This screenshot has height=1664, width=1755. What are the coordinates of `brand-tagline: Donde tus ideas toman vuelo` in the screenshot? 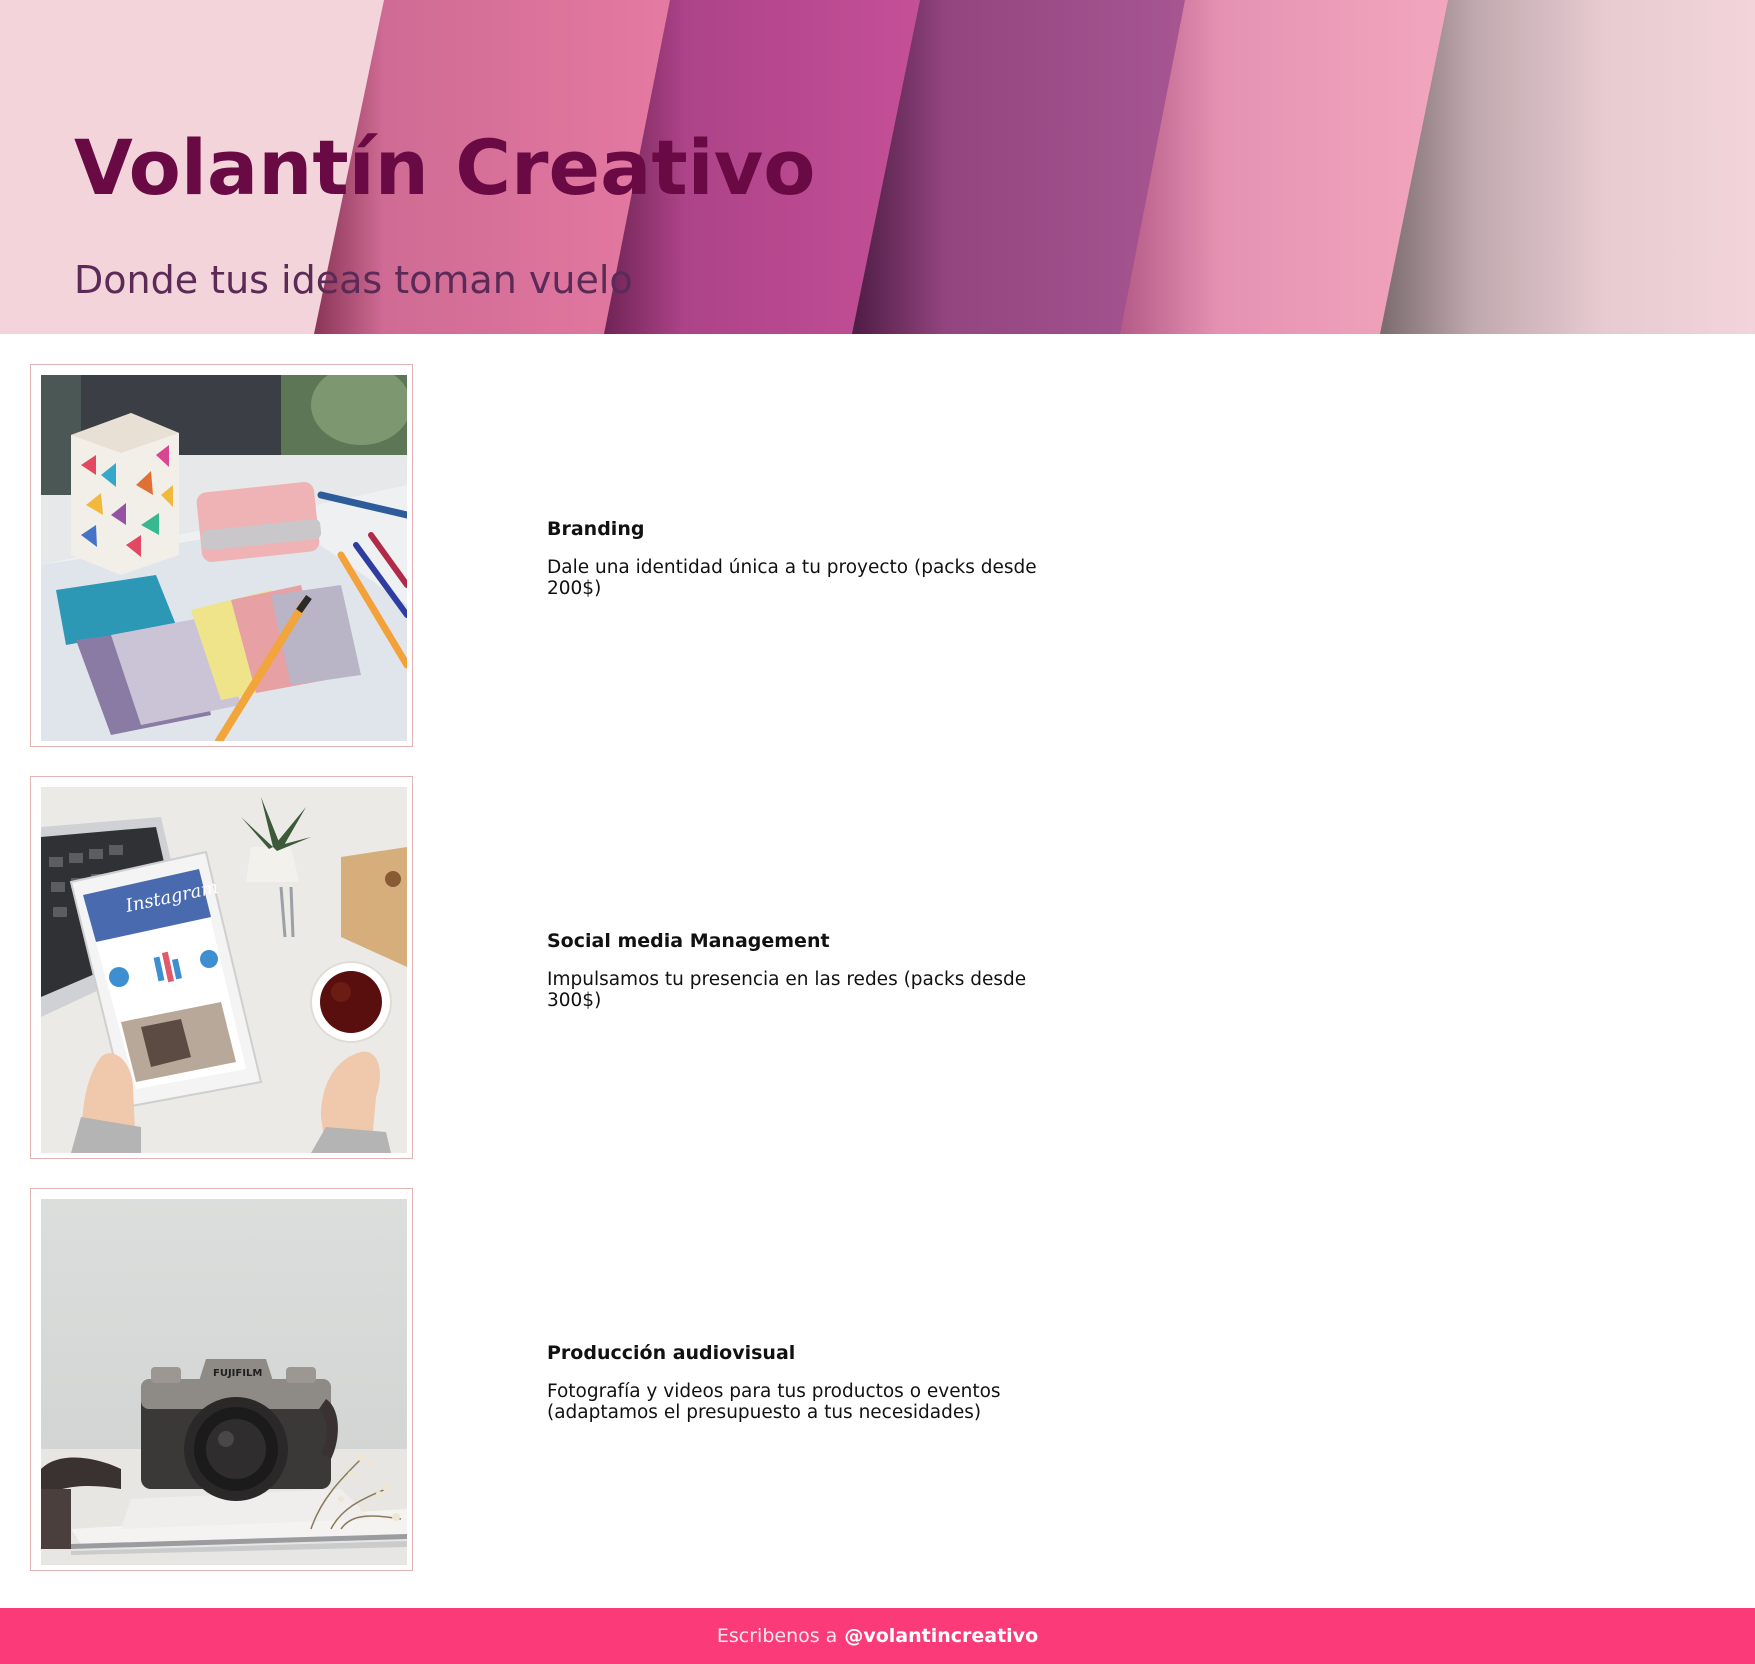 It's located at (353, 280).